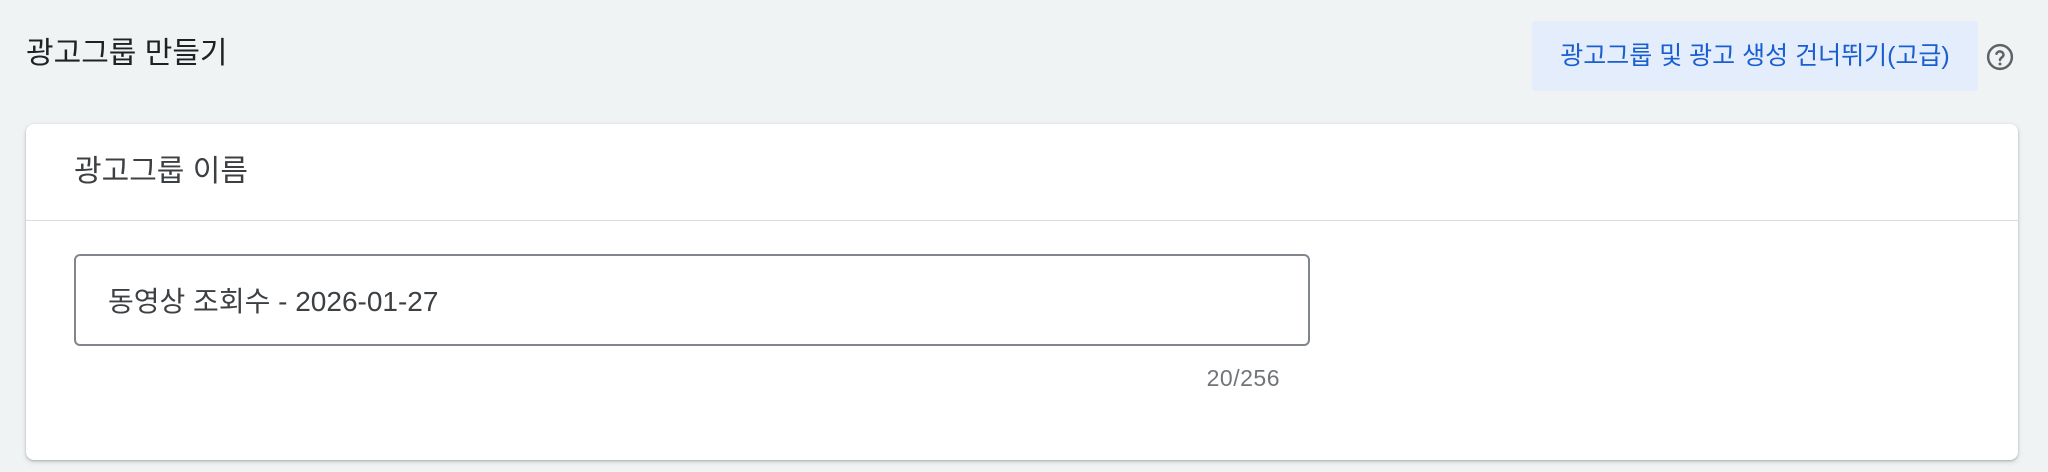  What do you see at coordinates (127, 53) in the screenshot?
I see `page-title: 광고그룹 만들기` at bounding box center [127, 53].